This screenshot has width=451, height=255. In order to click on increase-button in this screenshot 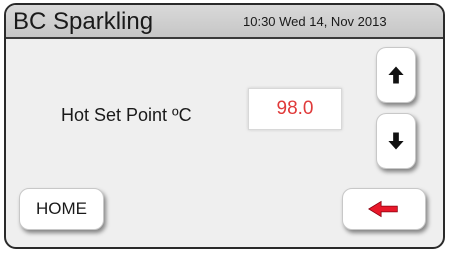, I will do `click(396, 75)`.